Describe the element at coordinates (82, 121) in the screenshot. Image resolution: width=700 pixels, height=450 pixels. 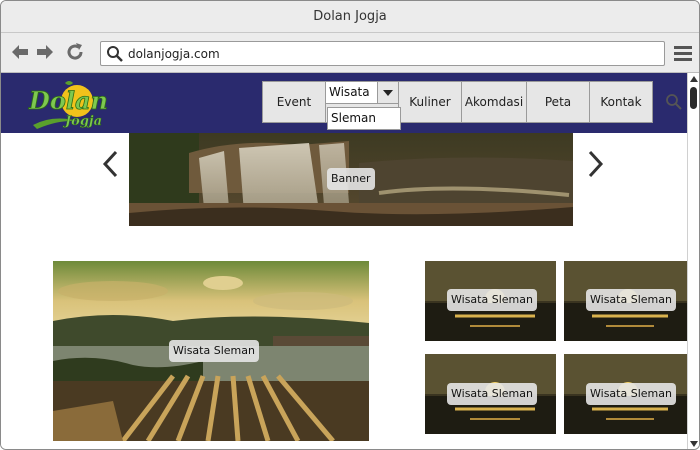
I see `svg-text: Jogja` at that location.